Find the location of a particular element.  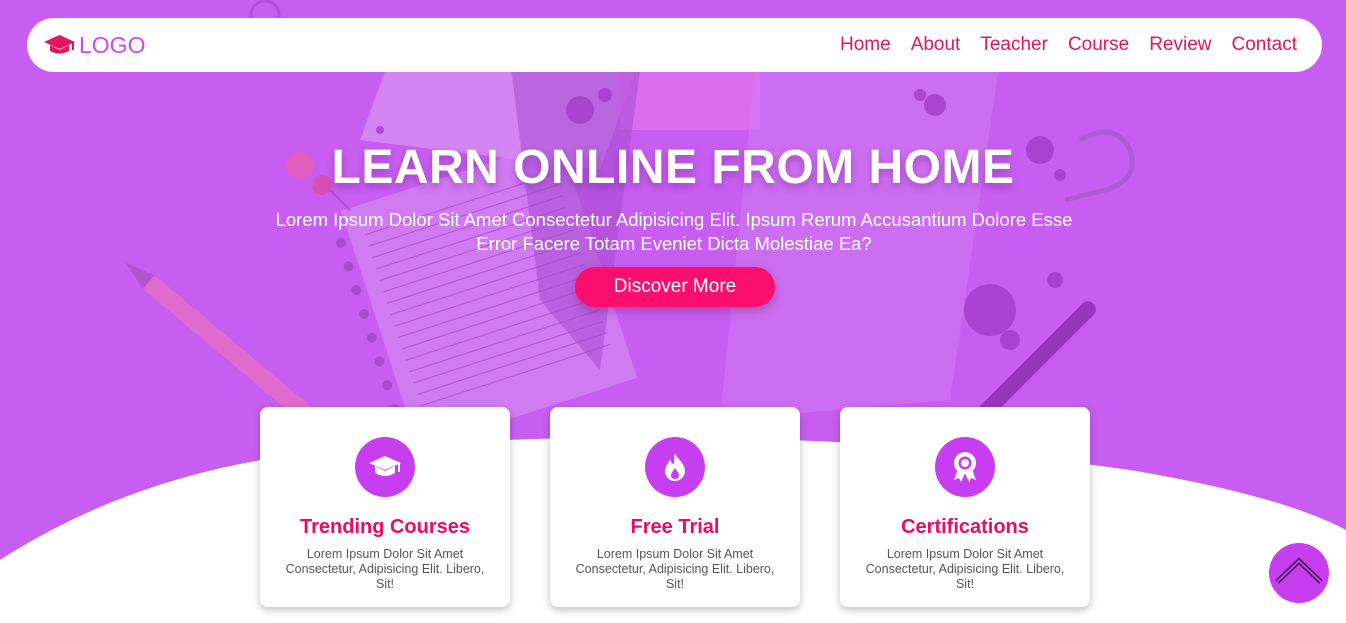

fire-icon is located at coordinates (675, 467).